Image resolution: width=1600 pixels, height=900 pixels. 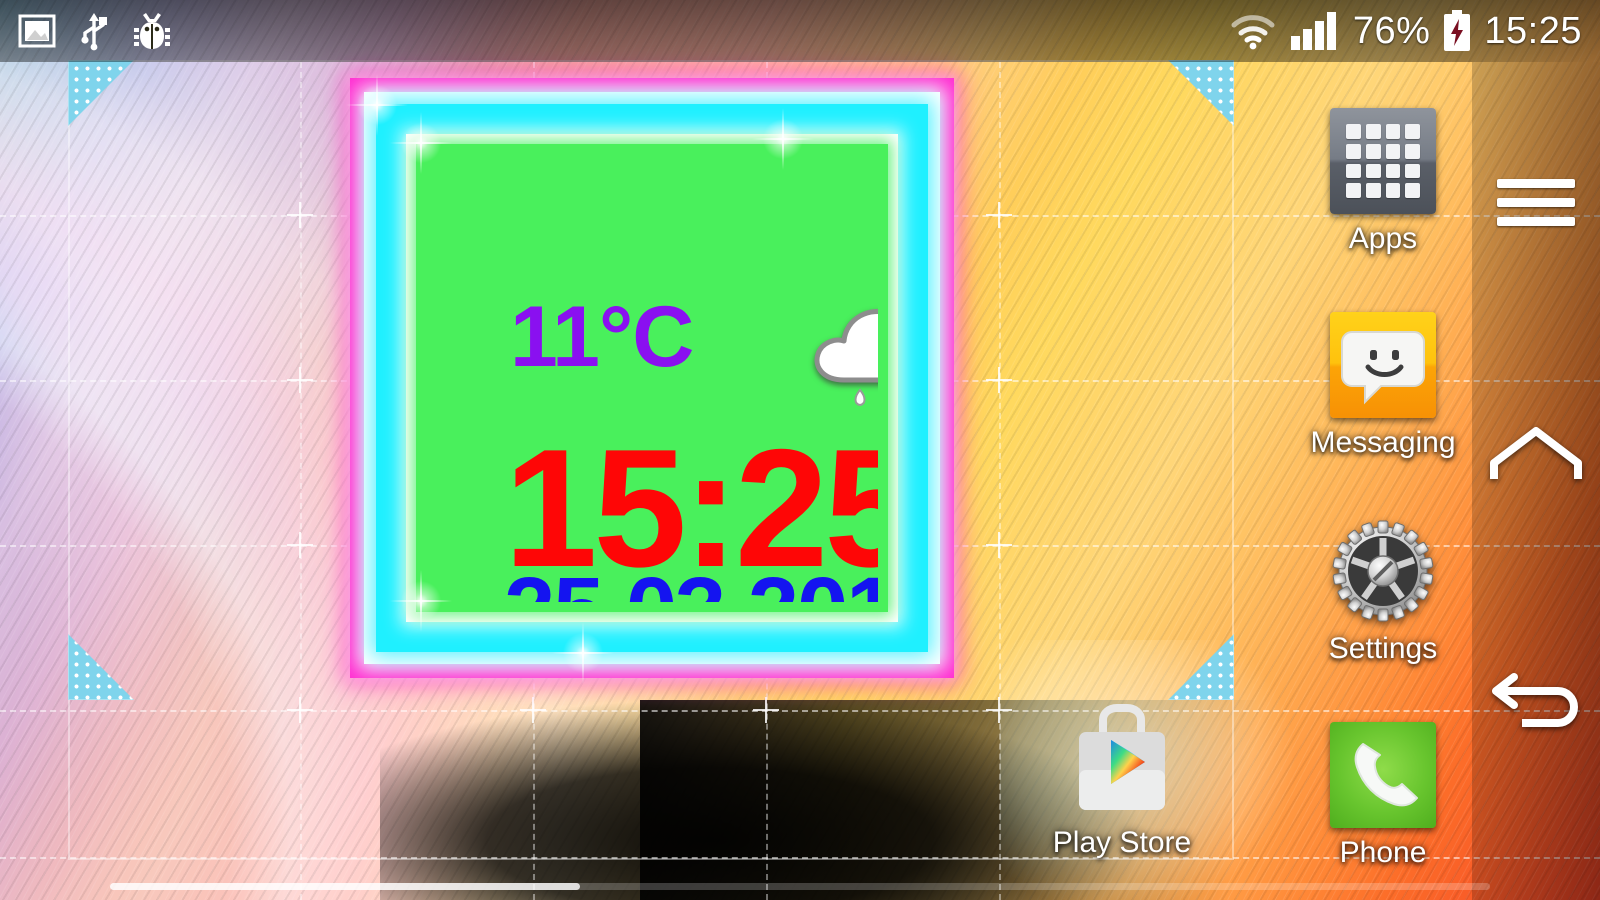 What do you see at coordinates (800, 886) in the screenshot?
I see `page-indicator` at bounding box center [800, 886].